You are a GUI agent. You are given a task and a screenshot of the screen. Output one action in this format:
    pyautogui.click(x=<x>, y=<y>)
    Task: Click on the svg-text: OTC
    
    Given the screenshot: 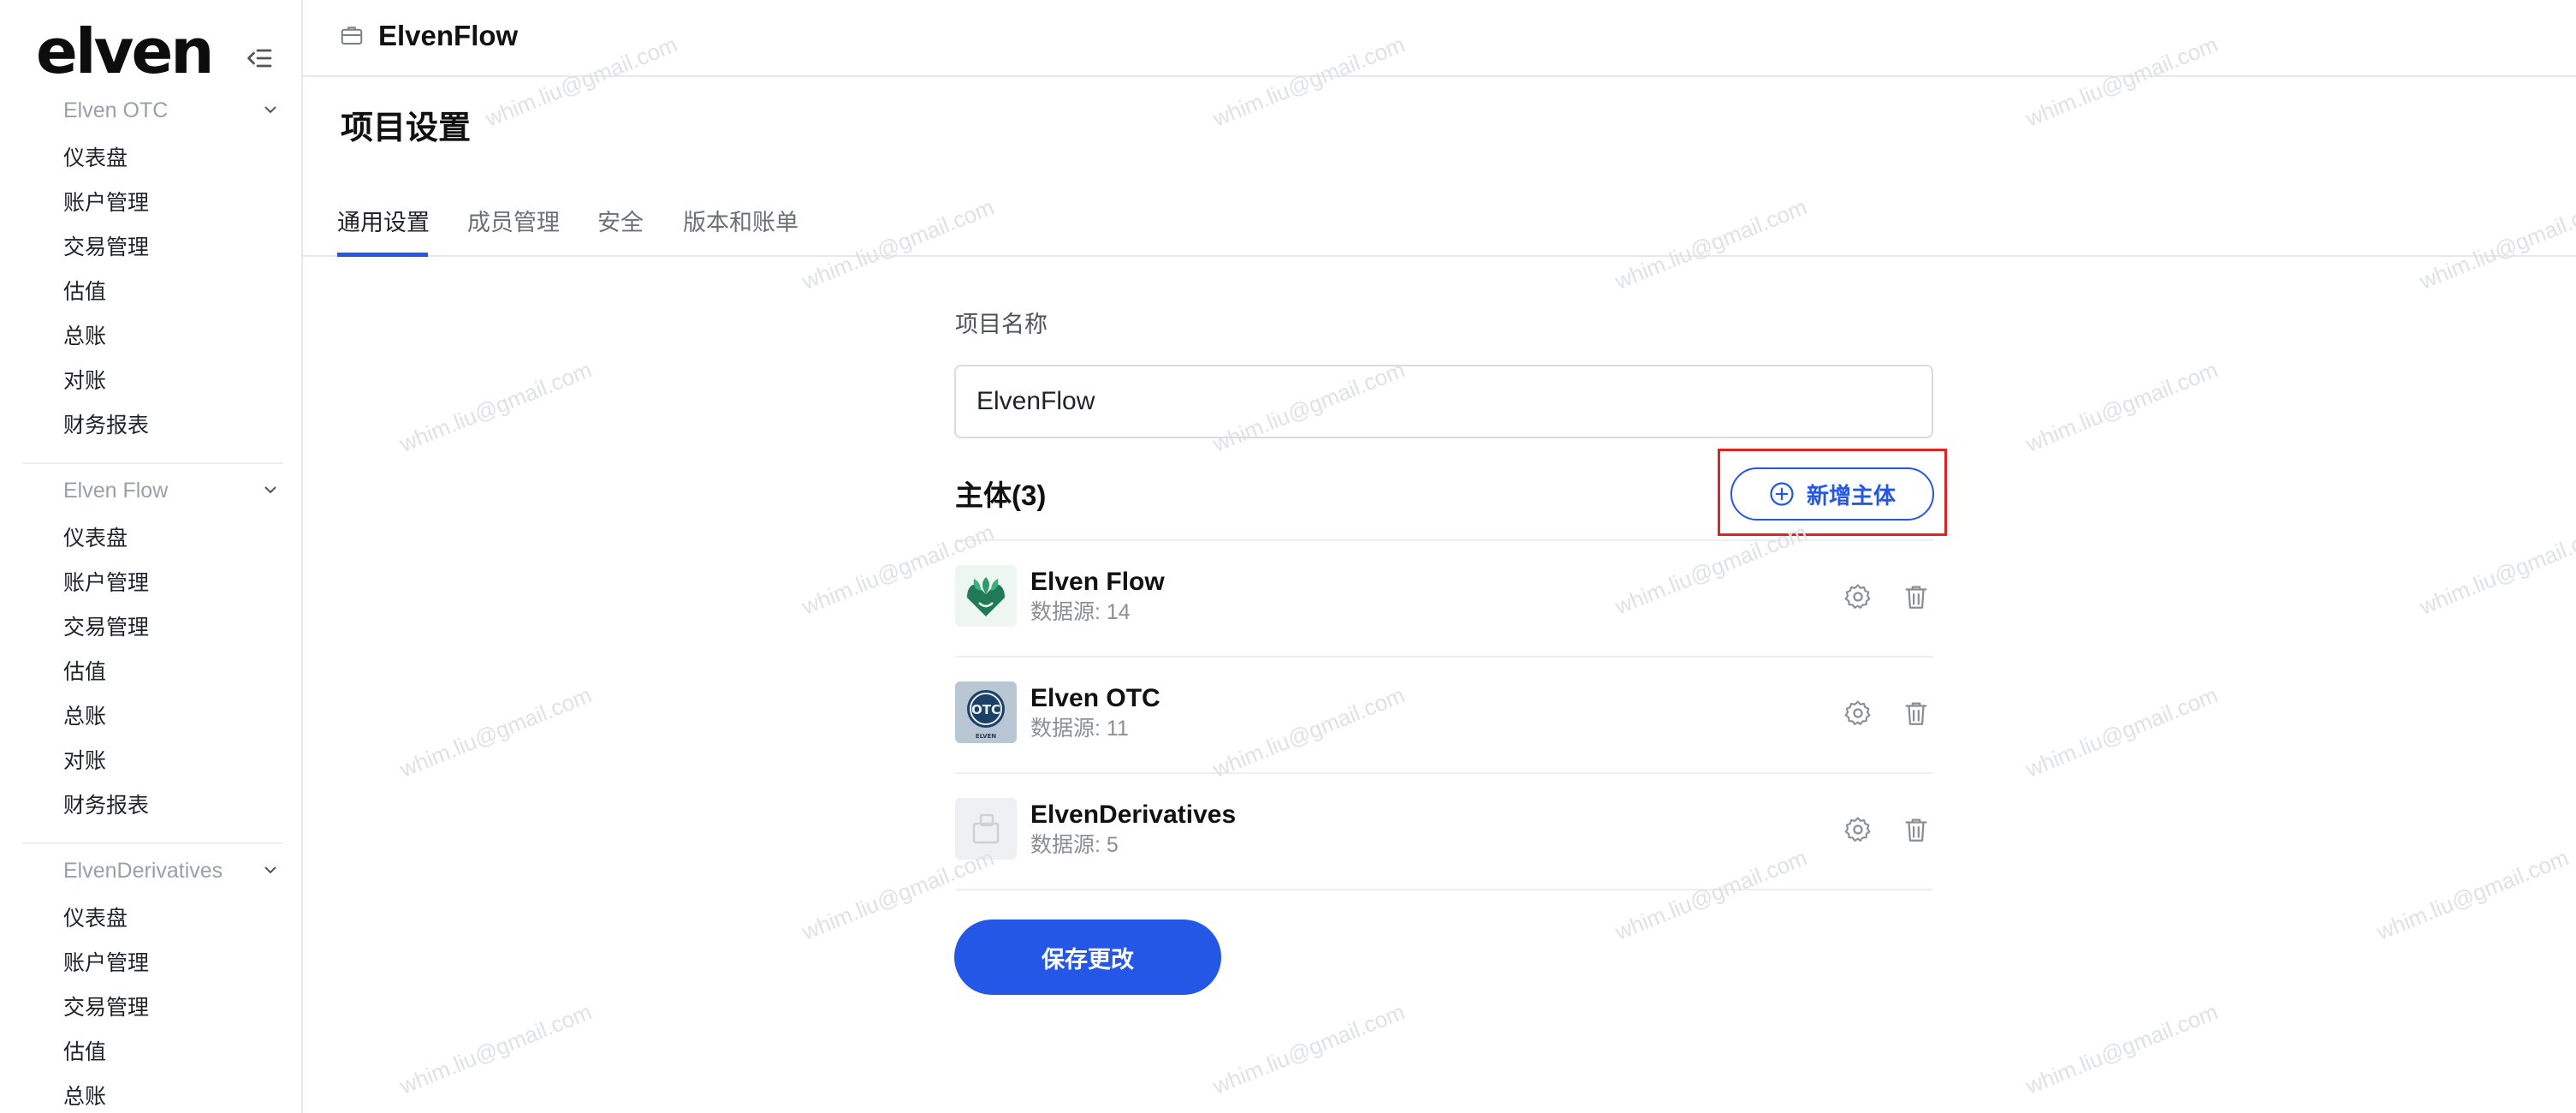 What is the action you would take?
    pyautogui.click(x=985, y=709)
    